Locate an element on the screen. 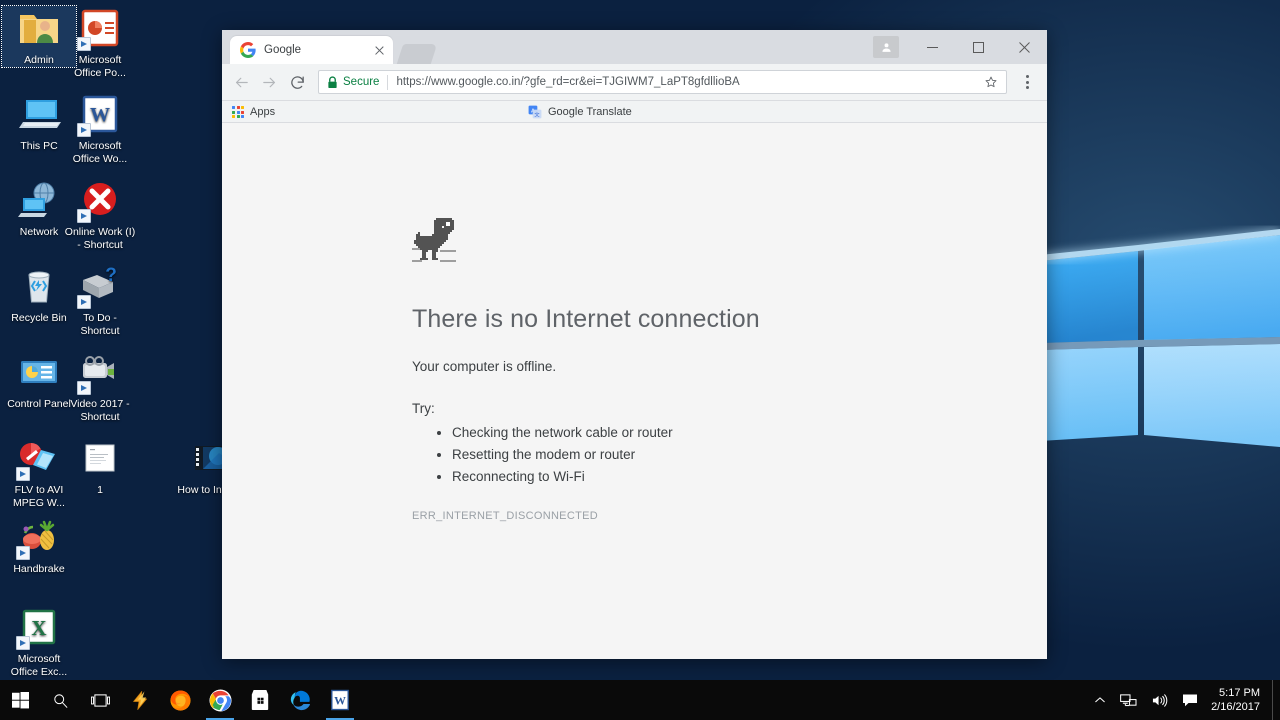 This screenshot has height=720, width=1280. chrome-menu-button is located at coordinates (1027, 82).